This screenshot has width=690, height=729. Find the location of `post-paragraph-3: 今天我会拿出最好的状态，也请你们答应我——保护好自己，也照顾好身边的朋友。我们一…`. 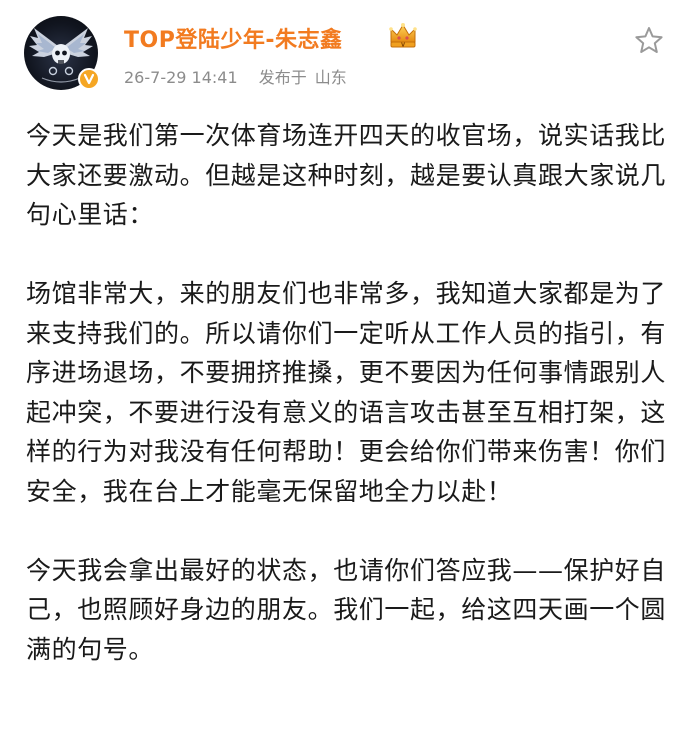

post-paragraph-3: 今天我会拿出最好的状态，也请你们答应我——保护好自己，也照顾好身边的朋友。我们一… is located at coordinates (346, 609).